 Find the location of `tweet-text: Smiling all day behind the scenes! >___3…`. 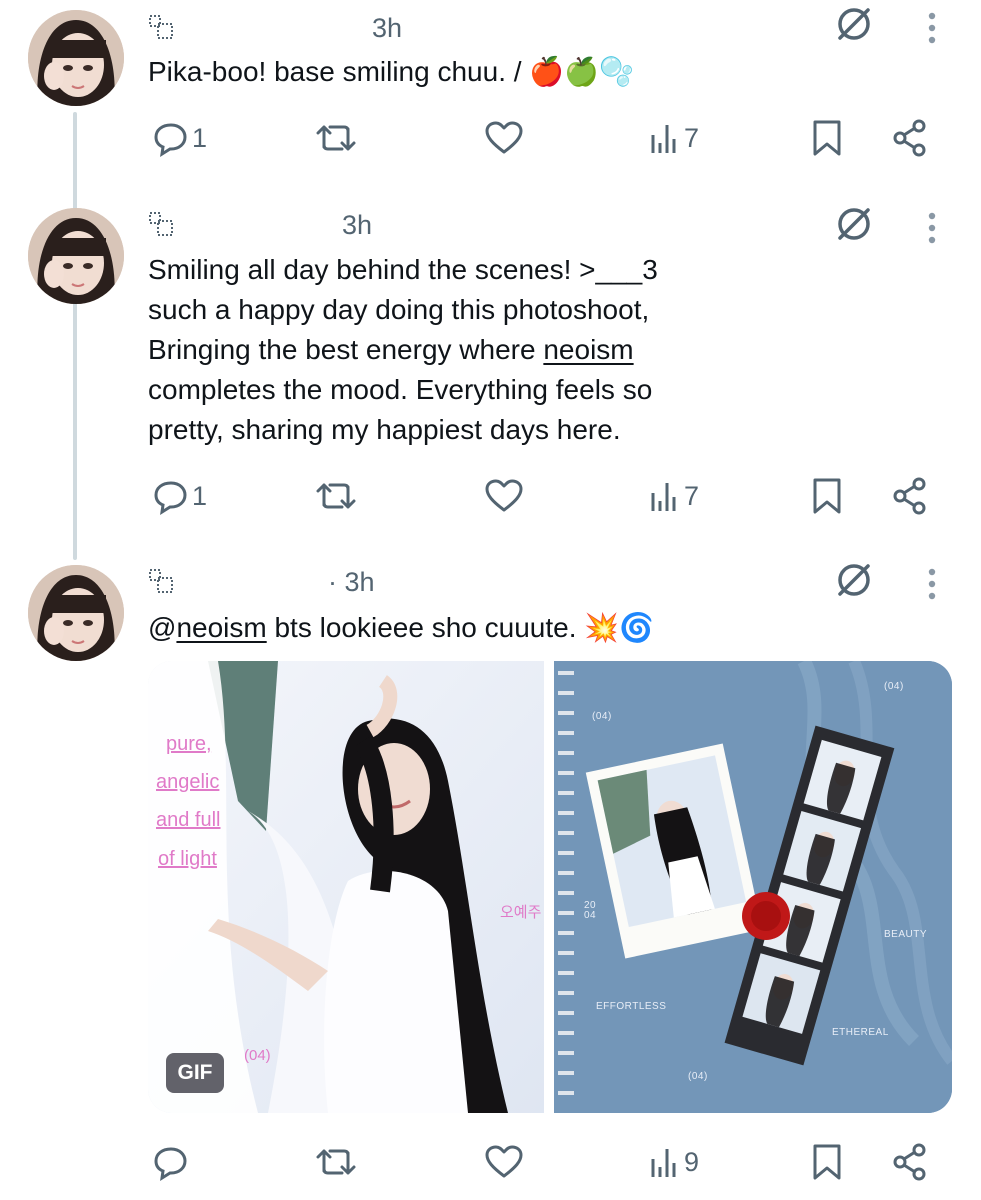

tweet-text: Smiling all day behind the scenes! >___3… is located at coordinates (448, 350).